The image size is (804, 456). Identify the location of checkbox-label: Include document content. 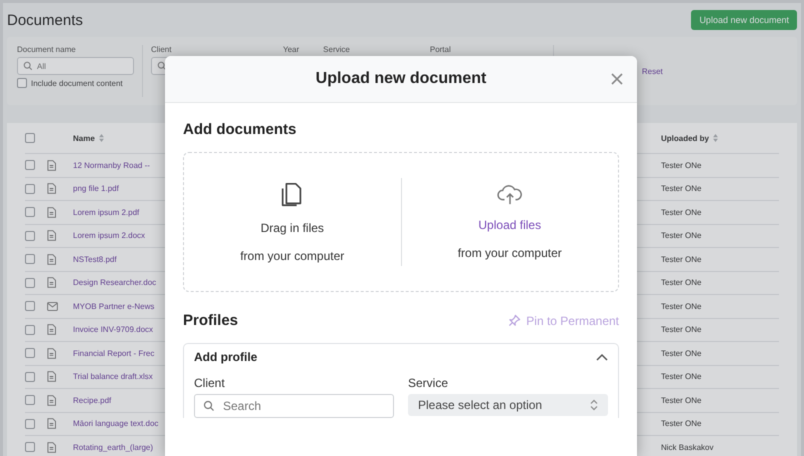
(77, 83).